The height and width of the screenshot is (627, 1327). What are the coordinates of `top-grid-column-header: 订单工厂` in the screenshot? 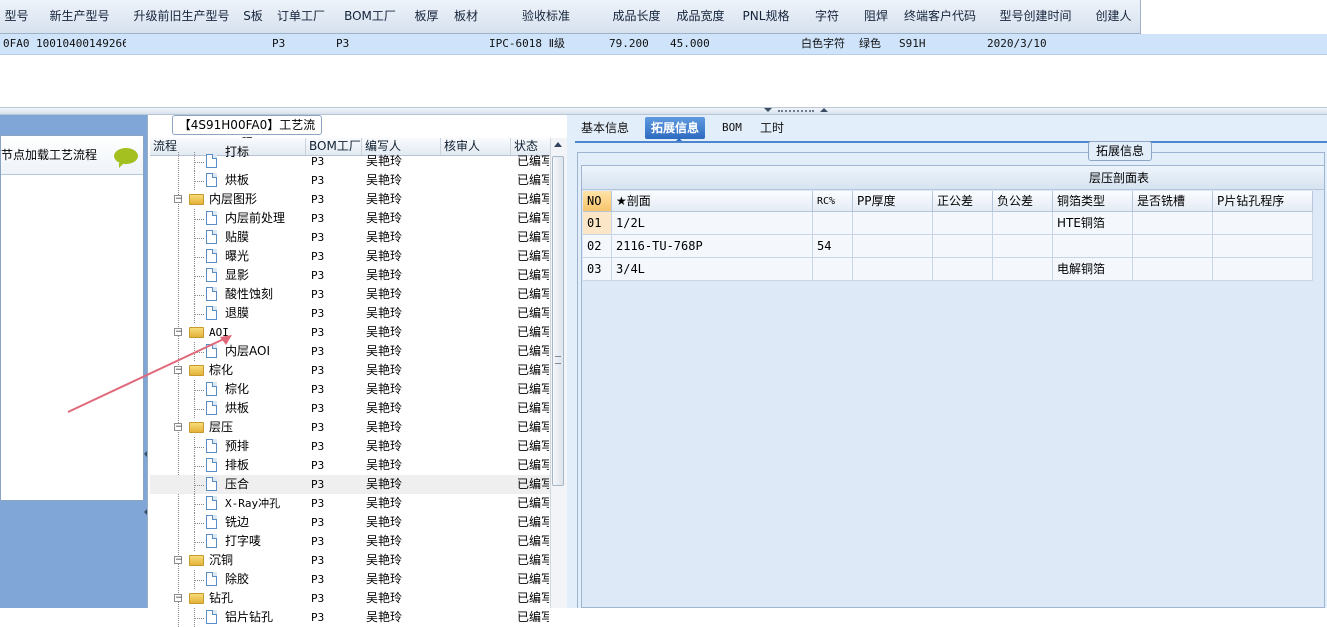 It's located at (301, 17).